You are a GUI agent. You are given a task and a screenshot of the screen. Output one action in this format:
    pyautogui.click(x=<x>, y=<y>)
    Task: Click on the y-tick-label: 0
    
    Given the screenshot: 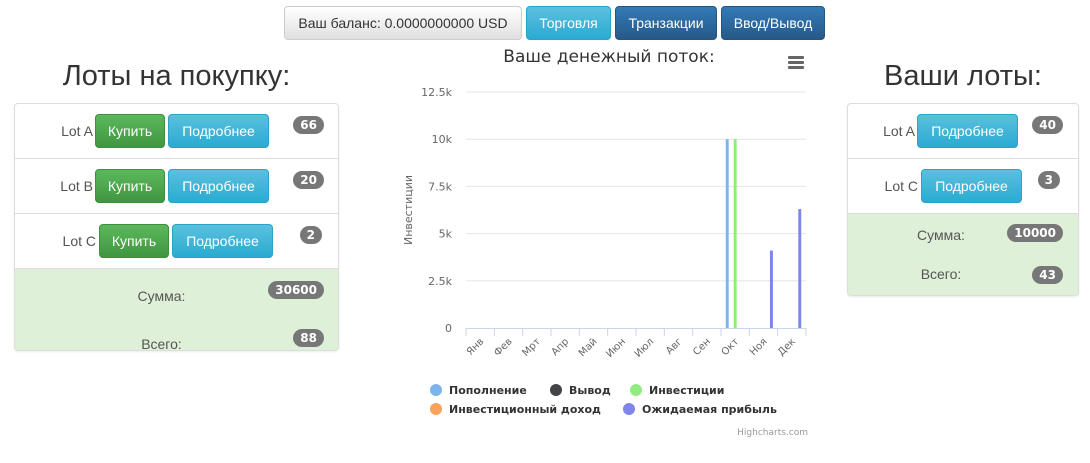 What is the action you would take?
    pyautogui.click(x=448, y=328)
    